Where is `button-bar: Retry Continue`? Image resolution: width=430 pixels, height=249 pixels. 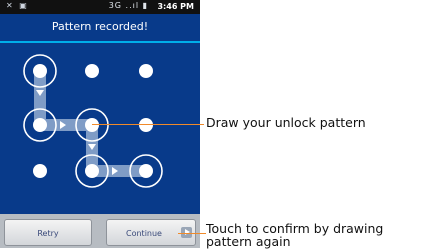 button-bar: Retry Continue is located at coordinates (100, 231).